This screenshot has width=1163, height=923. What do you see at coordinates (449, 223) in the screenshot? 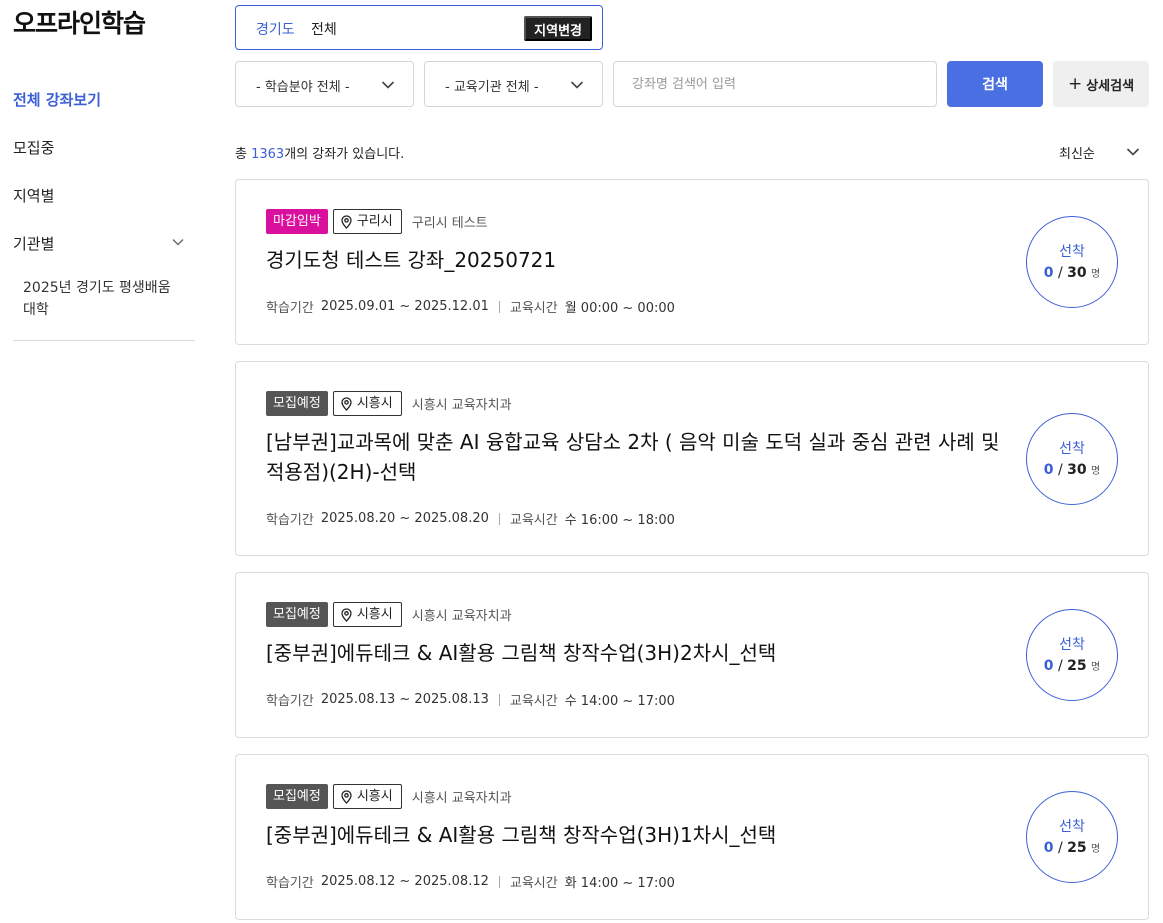
I see `institution-label: 구리시 테스트` at bounding box center [449, 223].